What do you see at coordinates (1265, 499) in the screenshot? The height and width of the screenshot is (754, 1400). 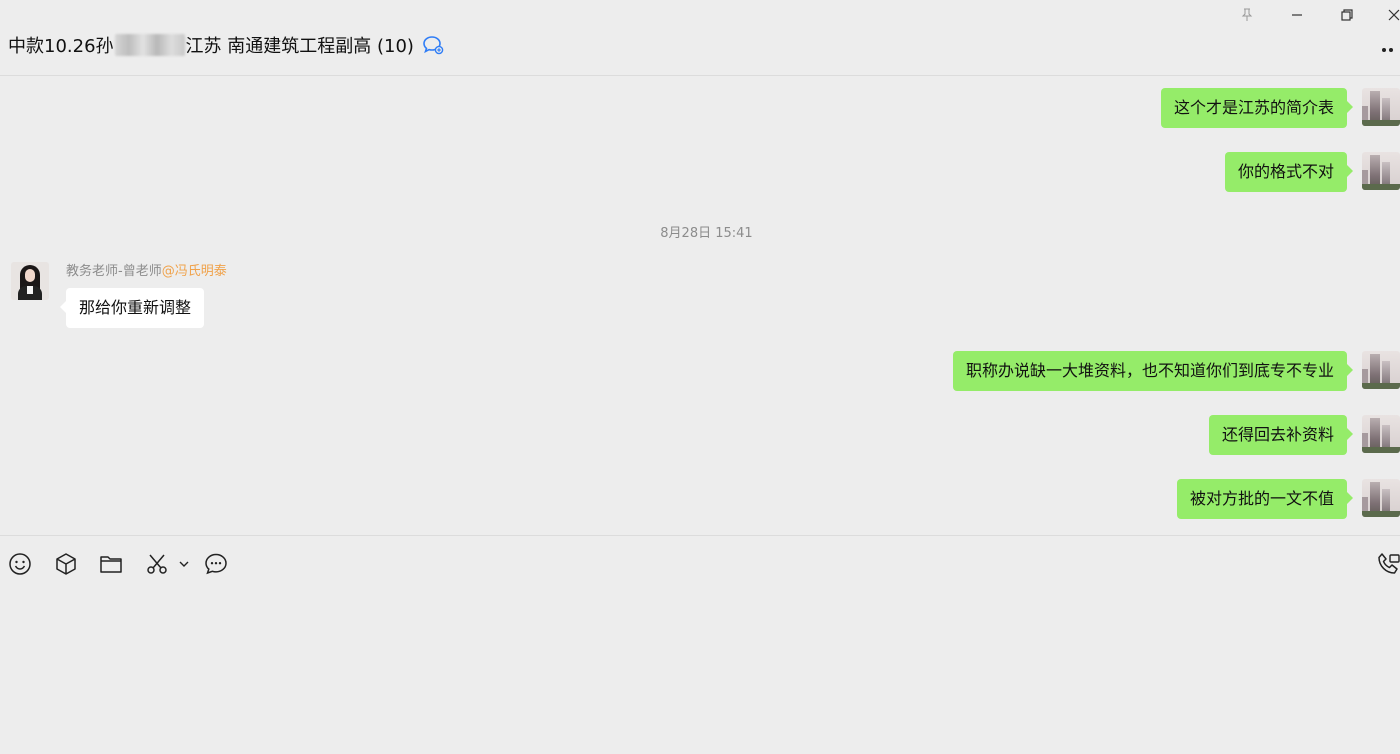 I see `message-bubble: 被对方批的一文不值` at bounding box center [1265, 499].